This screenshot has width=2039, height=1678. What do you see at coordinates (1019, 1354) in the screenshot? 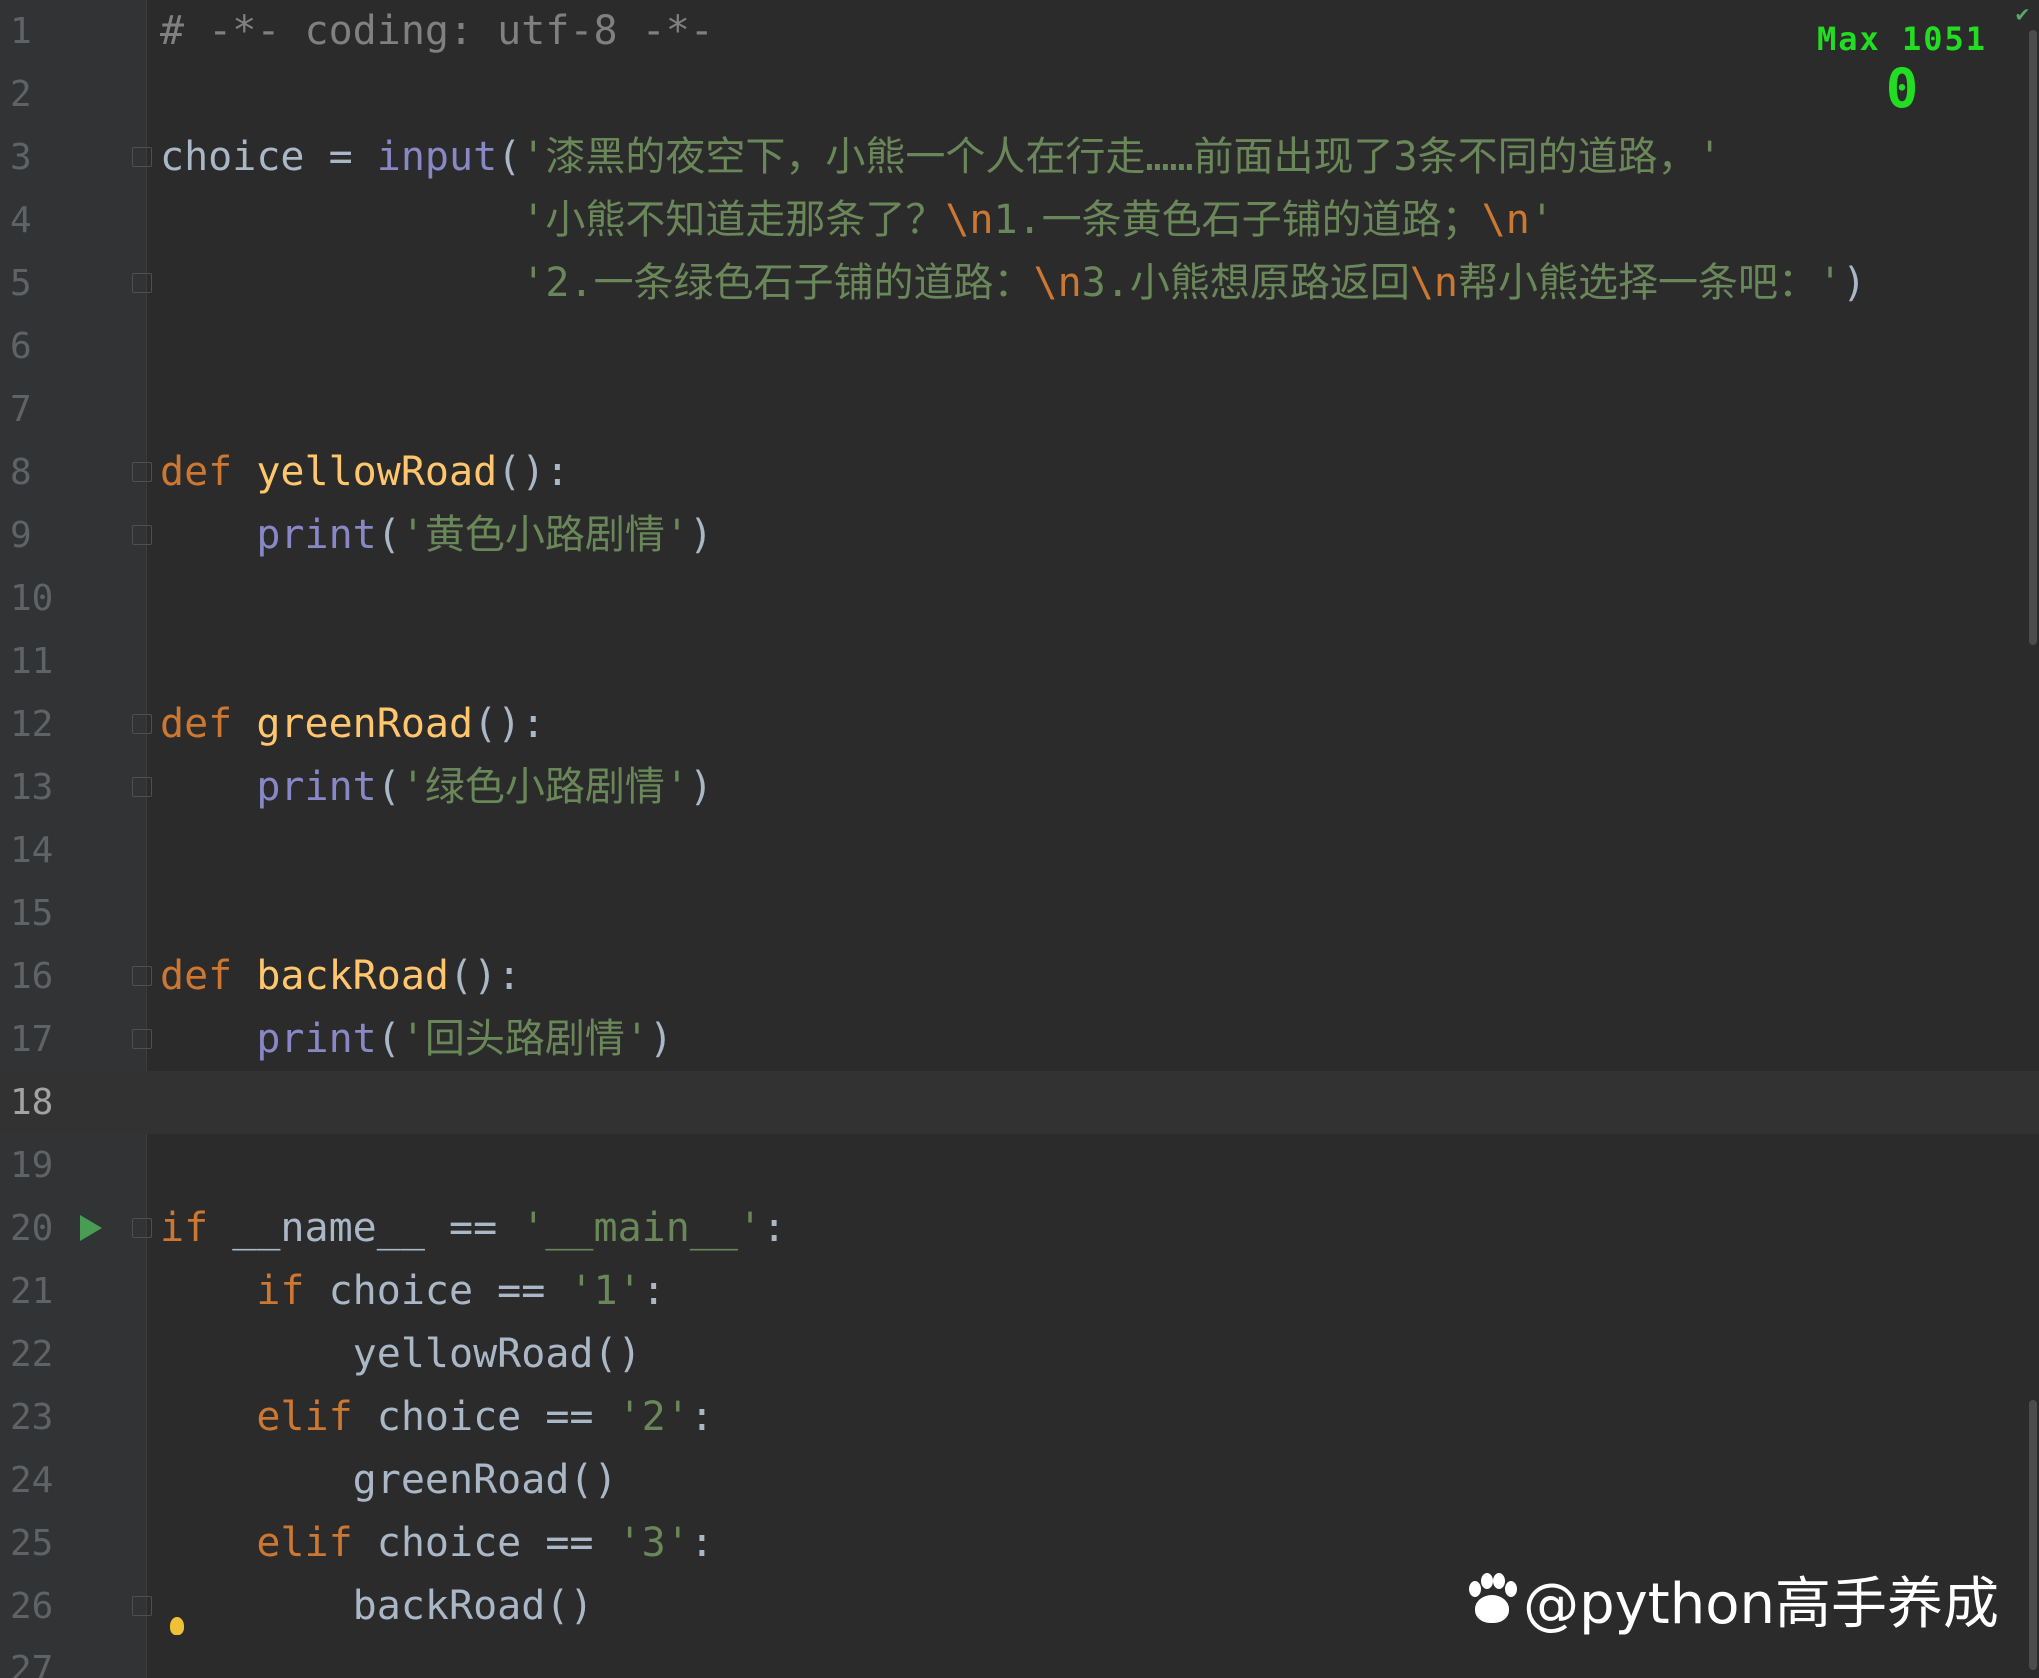
I see `code-line: 22 yellowRoad()` at bounding box center [1019, 1354].